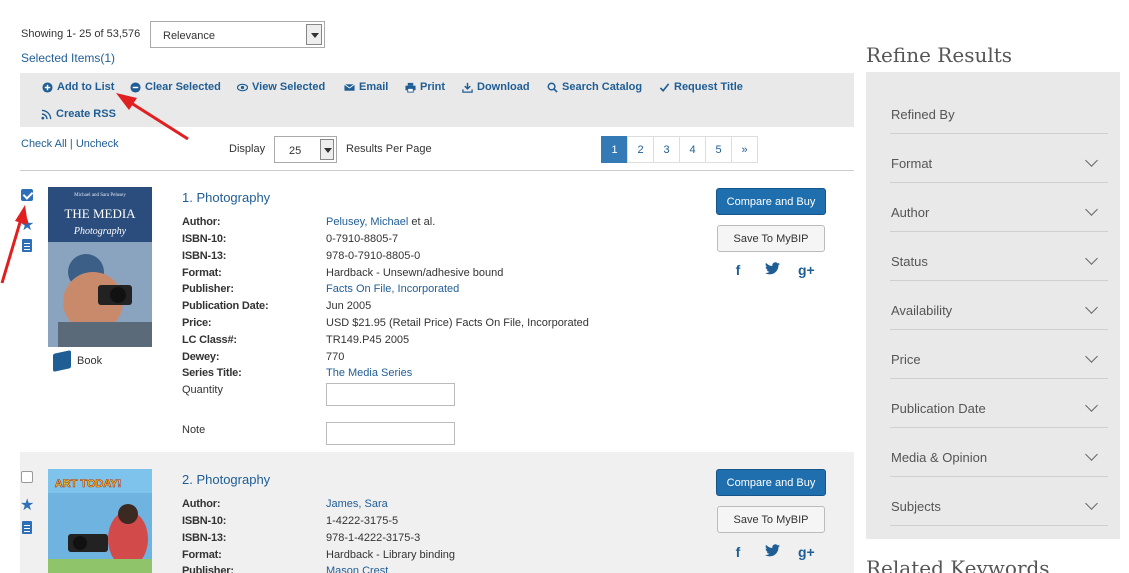 The height and width of the screenshot is (573, 1129). Describe the element at coordinates (237, 34) in the screenshot. I see `sort-select: Relevance` at that location.